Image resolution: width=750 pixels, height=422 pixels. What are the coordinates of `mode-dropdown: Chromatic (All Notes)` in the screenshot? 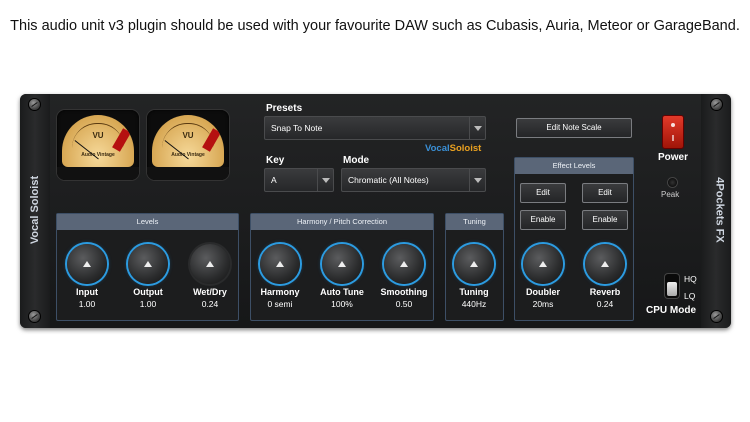 It's located at (413, 180).